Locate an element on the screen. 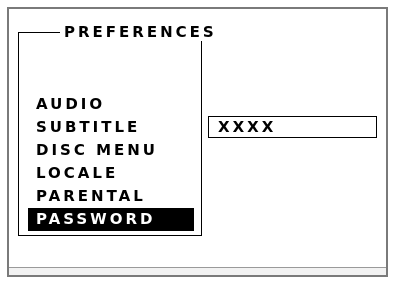  menu-item-audio: AUDIO is located at coordinates (111, 104).